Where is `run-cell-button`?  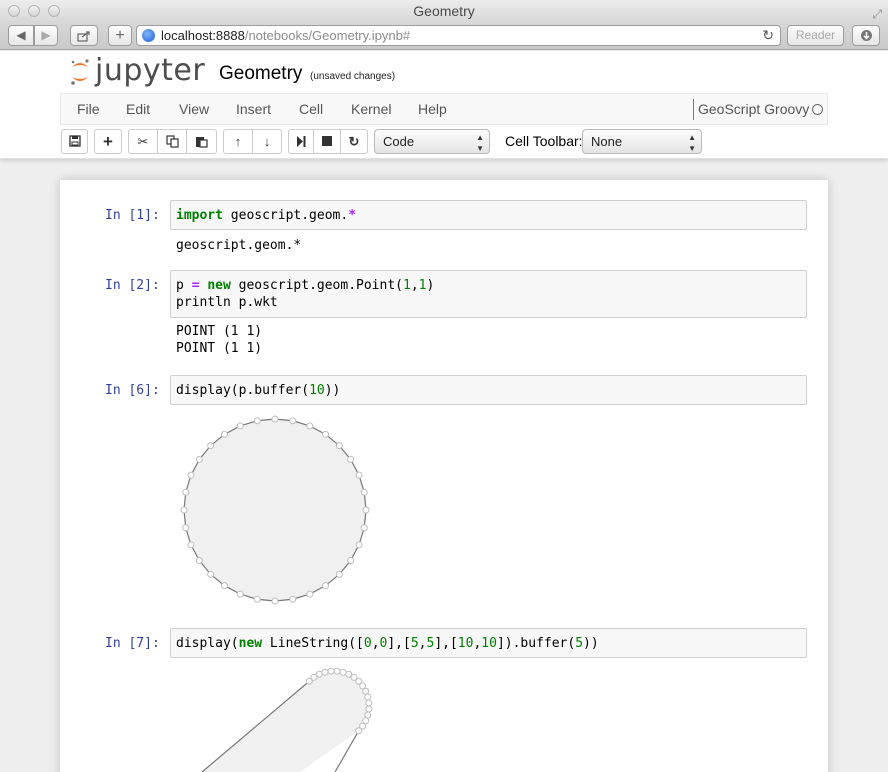 run-cell-button is located at coordinates (301, 141).